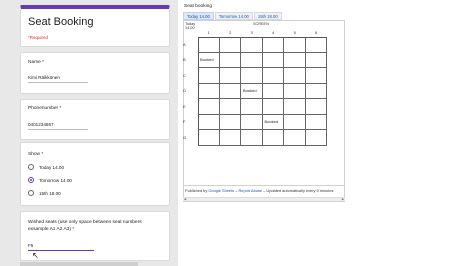 The width and height of the screenshot is (474, 266). What do you see at coordinates (261, 24) in the screenshot?
I see `screen-label: SCREEN` at bounding box center [261, 24].